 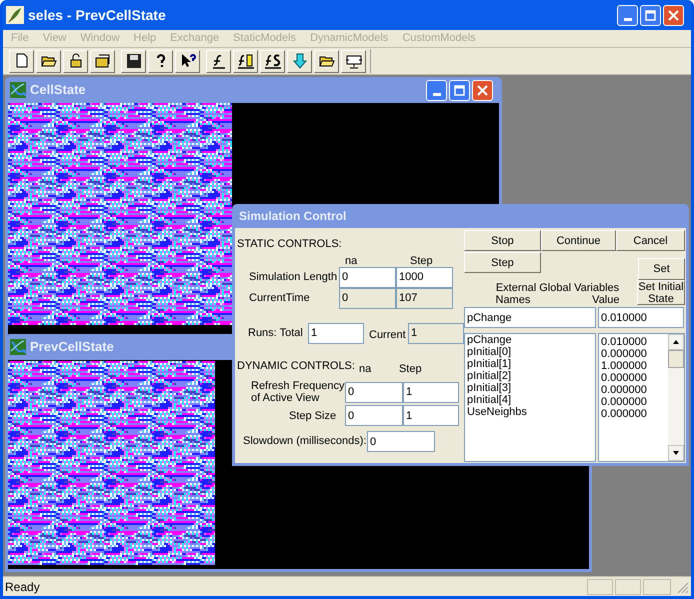 I want to click on up-arrow-icon, so click(x=676, y=342).